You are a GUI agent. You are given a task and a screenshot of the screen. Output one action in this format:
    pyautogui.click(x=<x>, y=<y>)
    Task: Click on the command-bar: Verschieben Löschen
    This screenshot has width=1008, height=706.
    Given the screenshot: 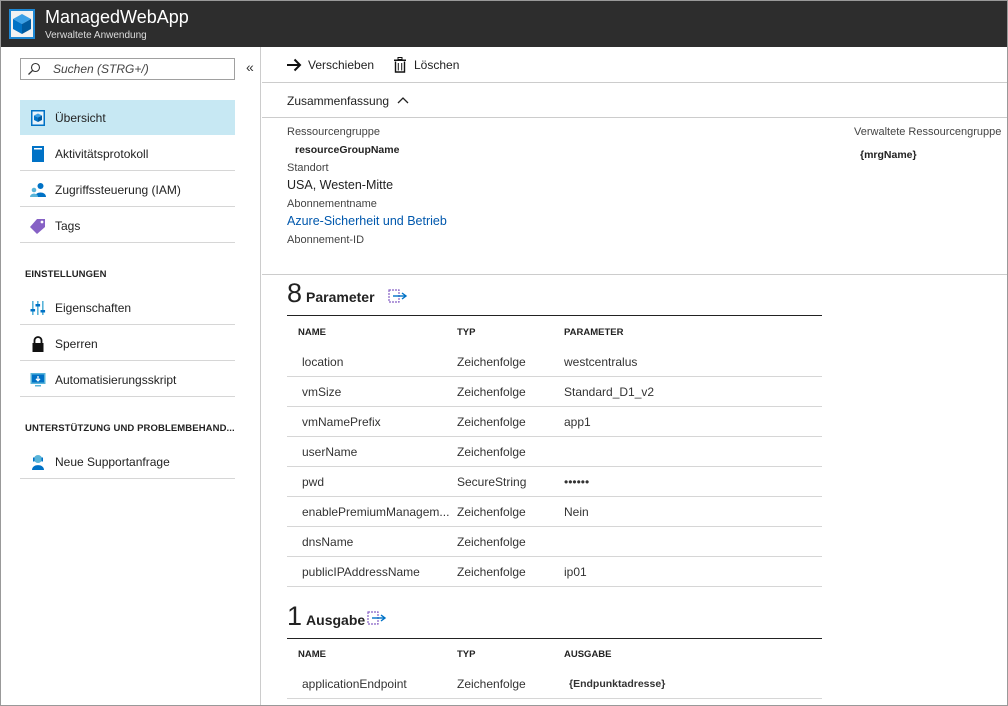 What is the action you would take?
    pyautogui.click(x=634, y=65)
    